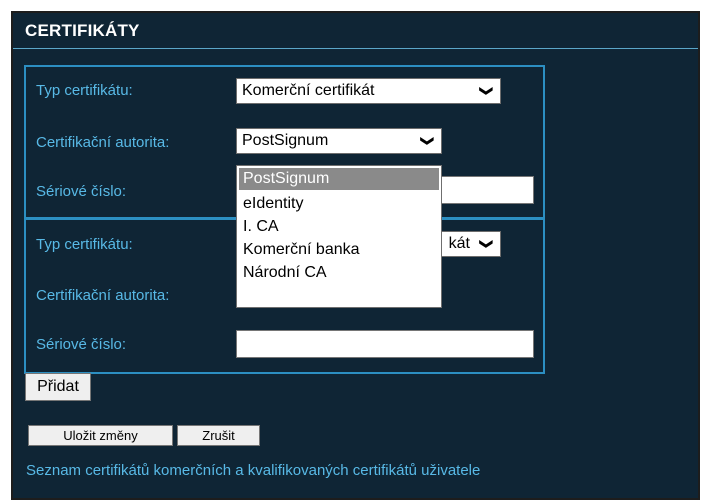 This screenshot has width=704, height=504. I want to click on save-changes-button: Uložit změny, so click(100, 435).